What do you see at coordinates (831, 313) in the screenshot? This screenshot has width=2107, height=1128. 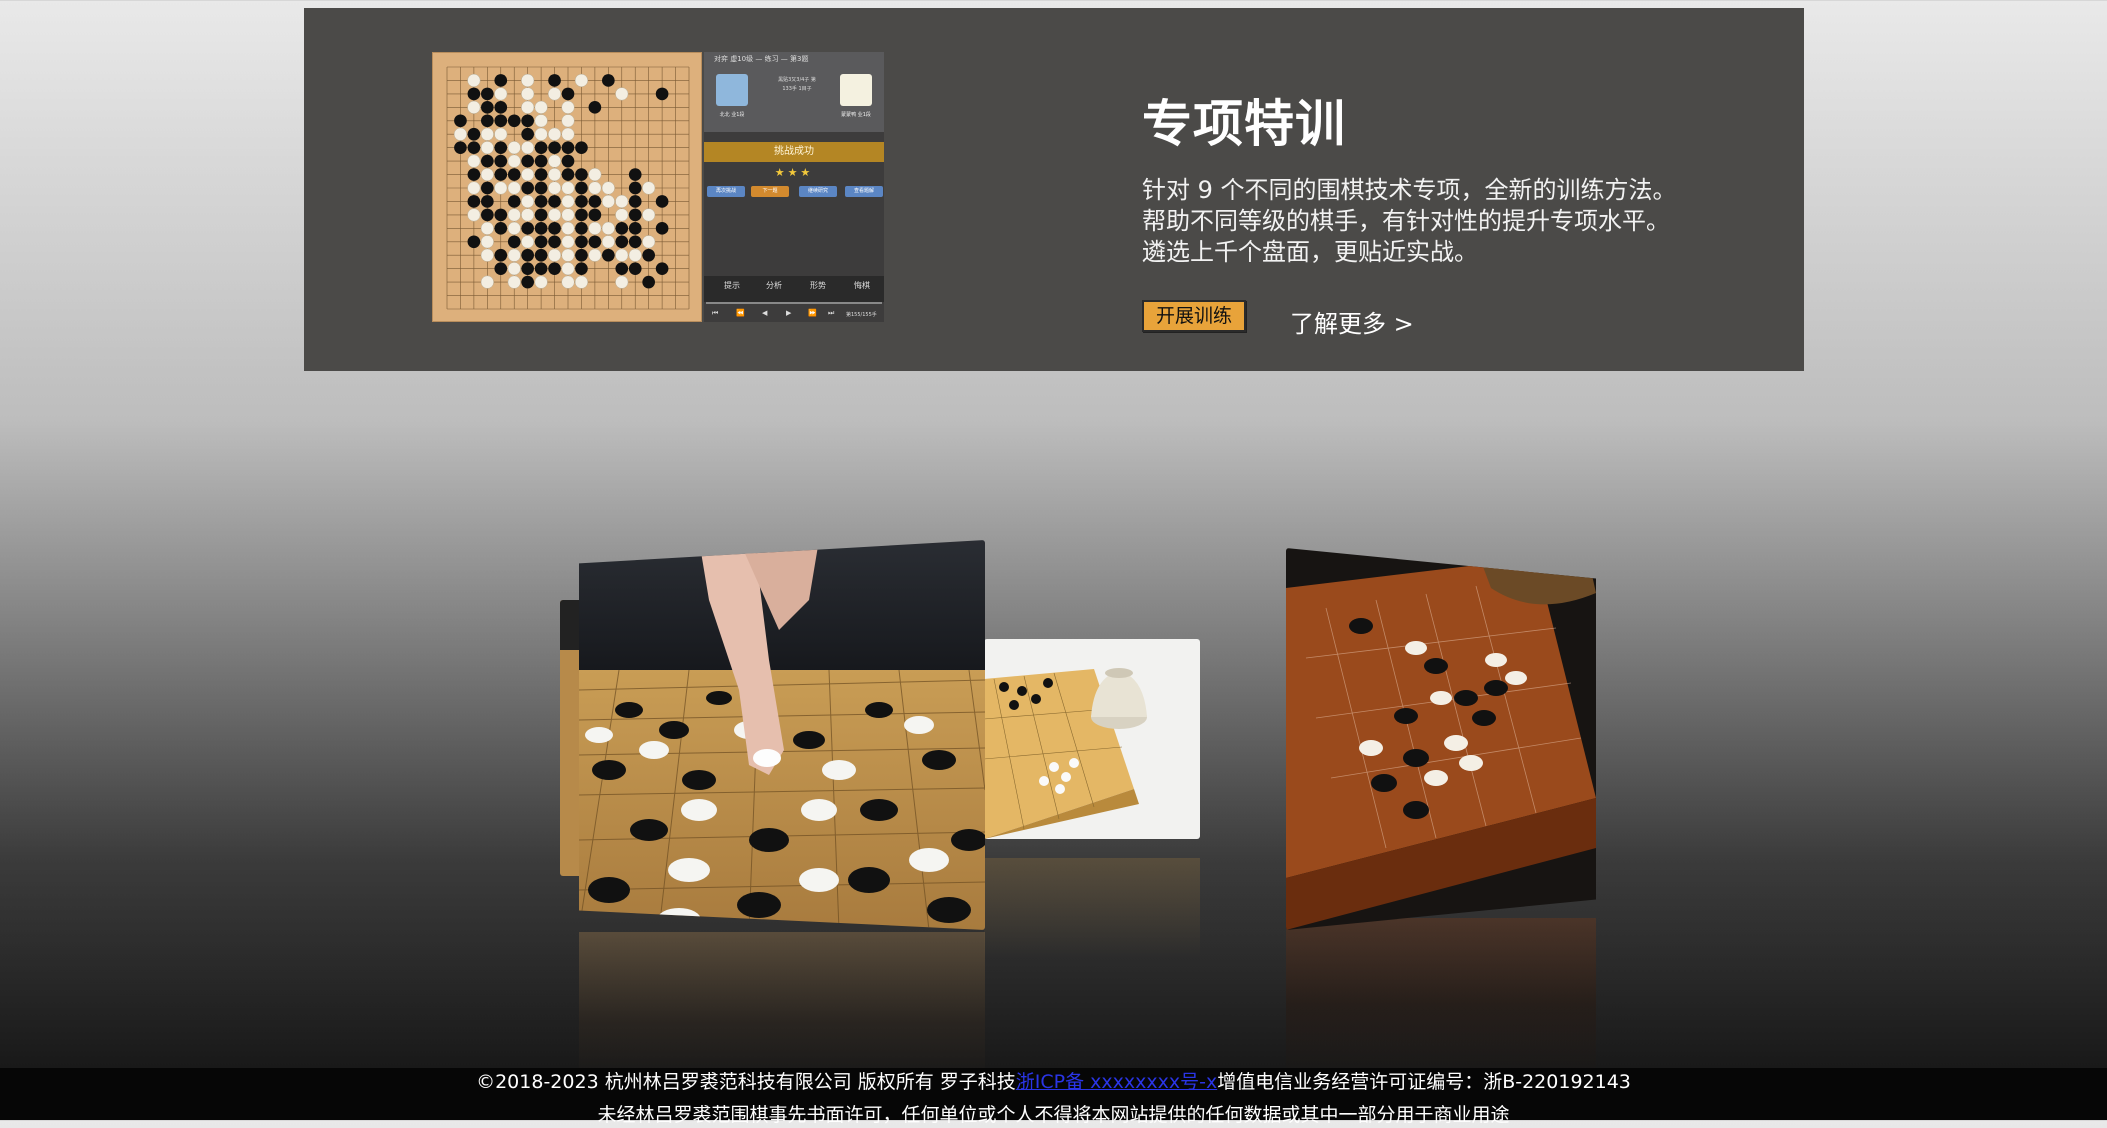 I see `last-move-icon: ⏭` at bounding box center [831, 313].